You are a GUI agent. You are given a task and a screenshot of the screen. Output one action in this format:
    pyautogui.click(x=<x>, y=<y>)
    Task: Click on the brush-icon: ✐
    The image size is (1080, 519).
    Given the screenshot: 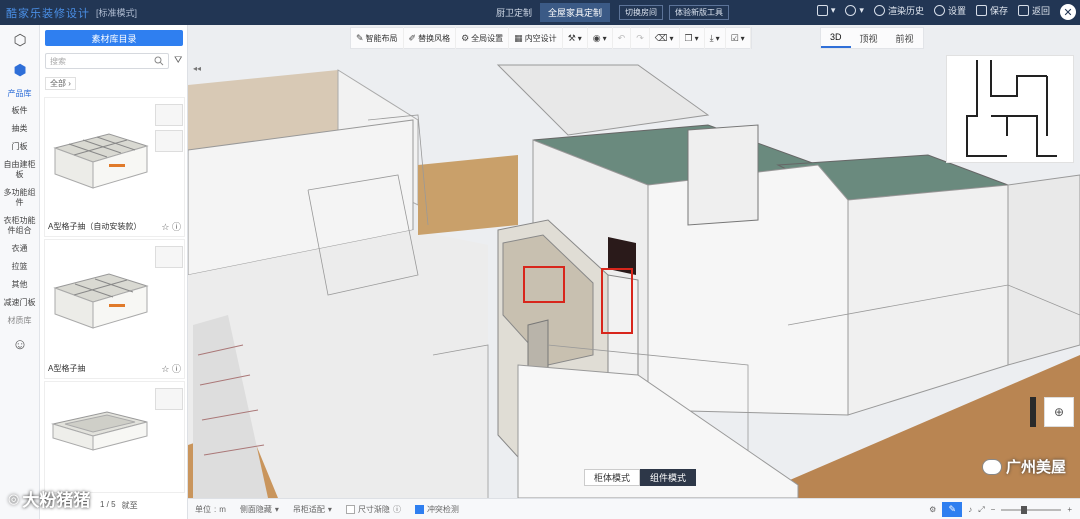 What is the action you would take?
    pyautogui.click(x=412, y=37)
    